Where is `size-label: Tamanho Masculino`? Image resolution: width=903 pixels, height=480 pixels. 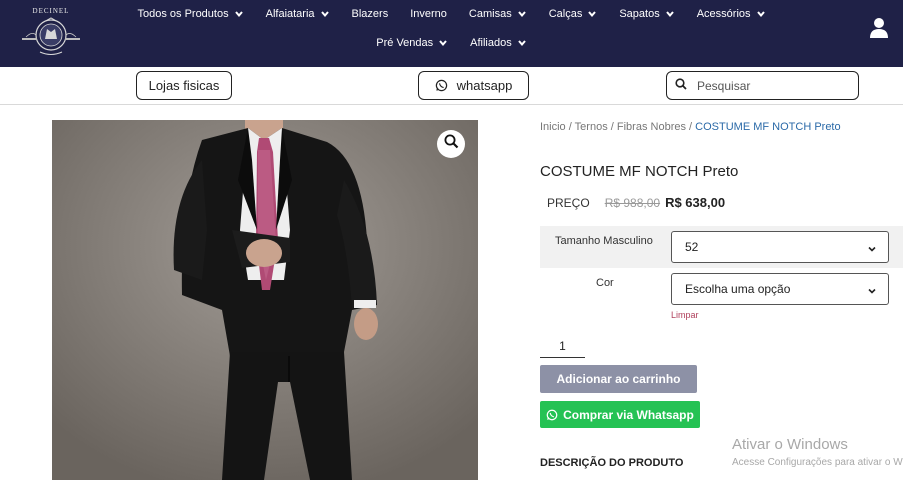
size-label: Tamanho Masculino is located at coordinates (604, 241).